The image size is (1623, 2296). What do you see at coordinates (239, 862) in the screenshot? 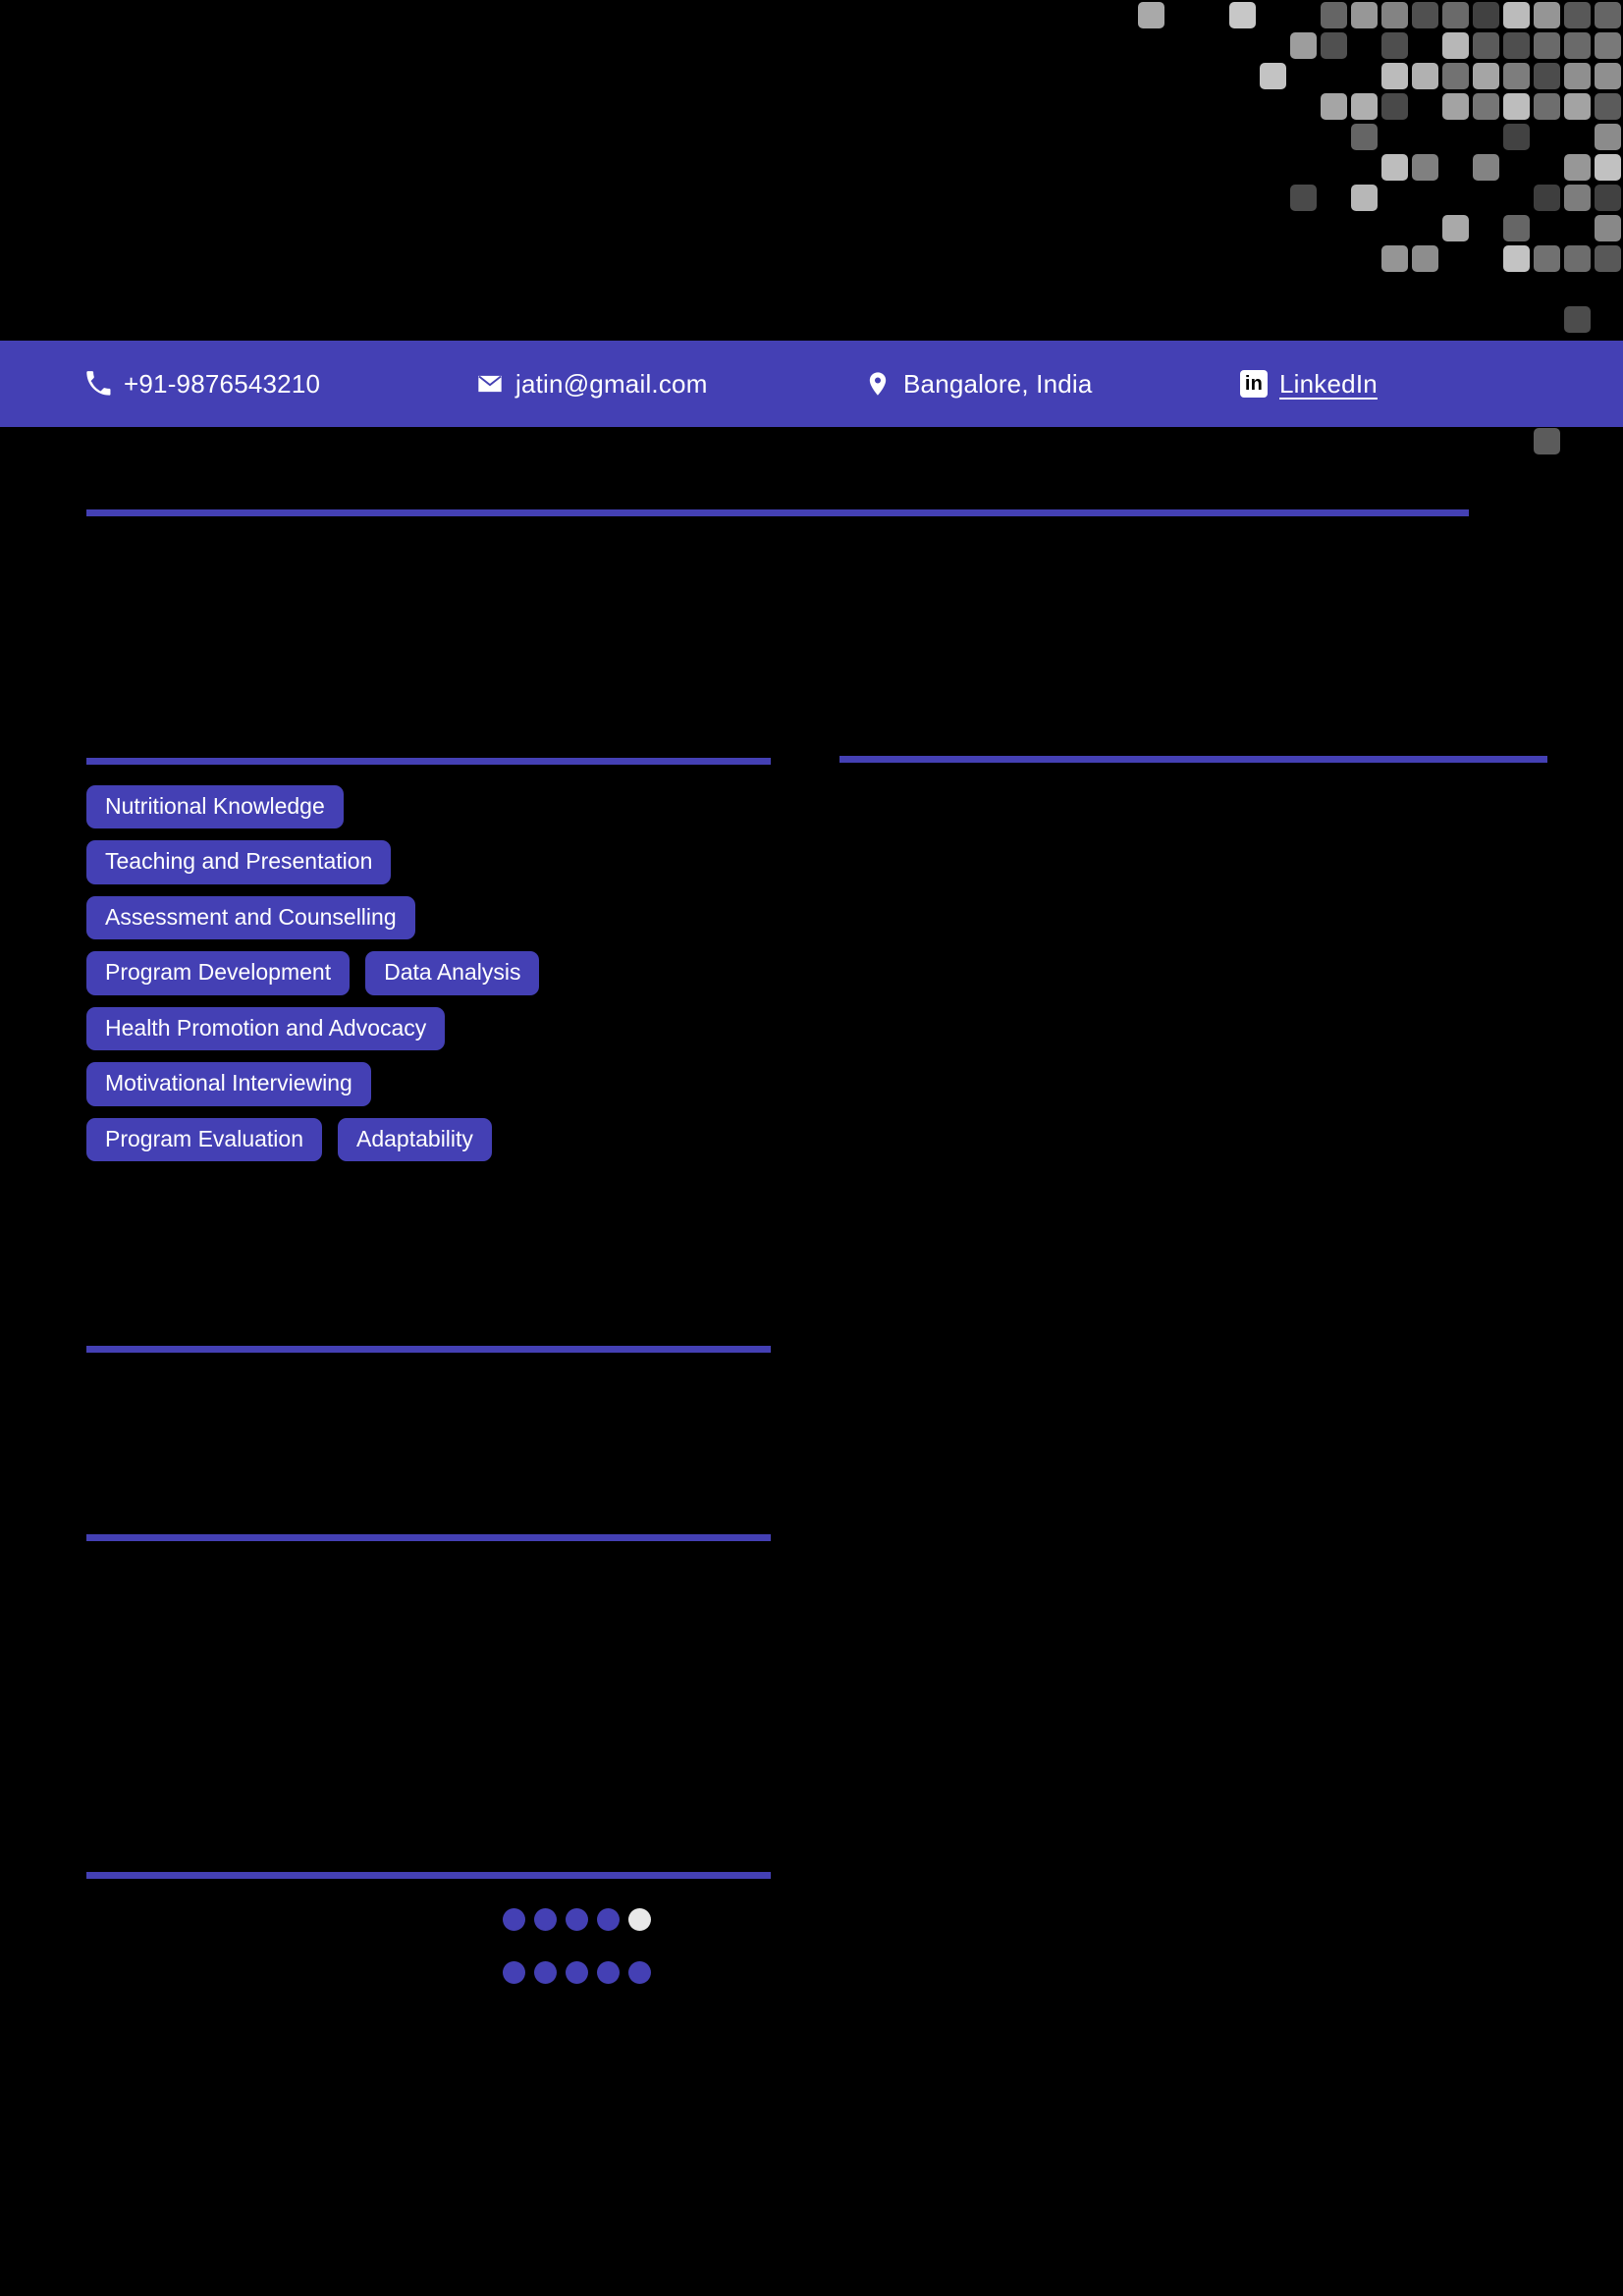
I see `skill-tag: Teaching and Presentation` at bounding box center [239, 862].